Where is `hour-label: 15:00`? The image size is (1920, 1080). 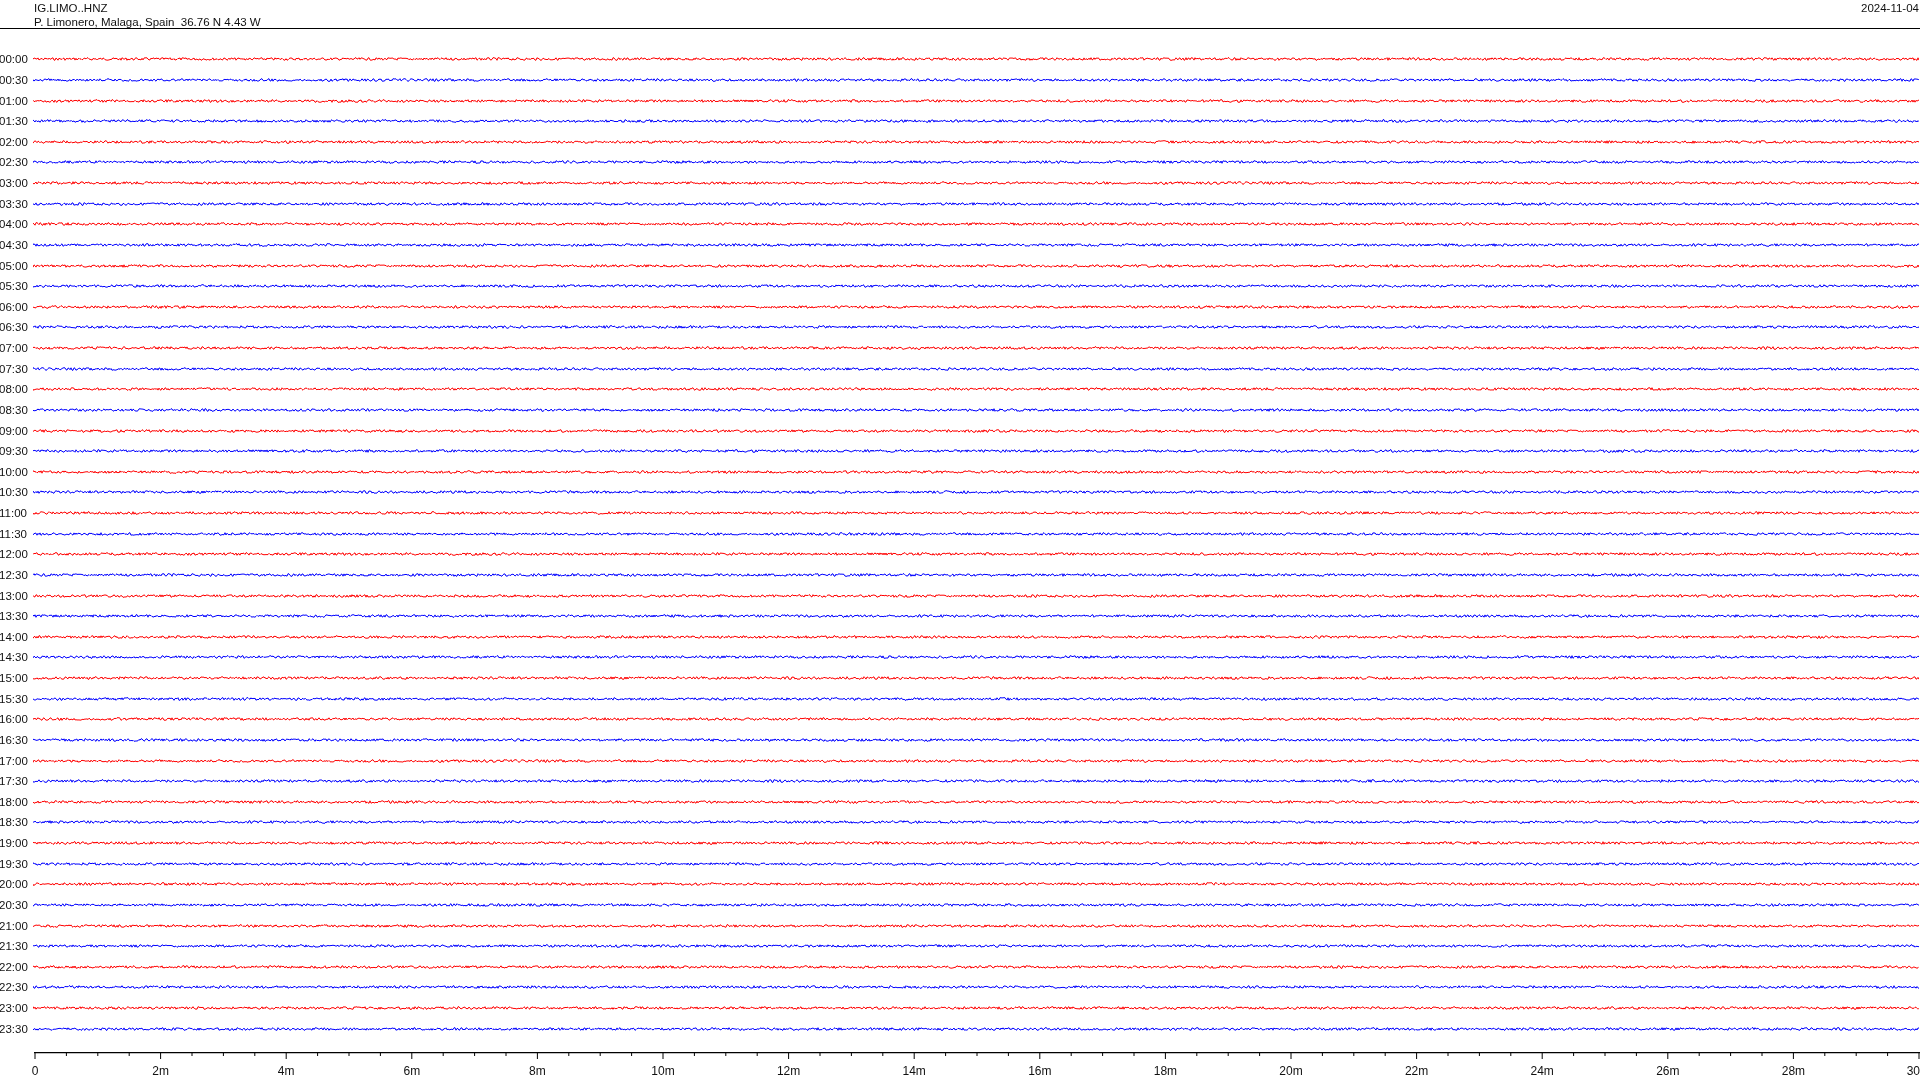
hour-label: 15:00 is located at coordinates (14, 678).